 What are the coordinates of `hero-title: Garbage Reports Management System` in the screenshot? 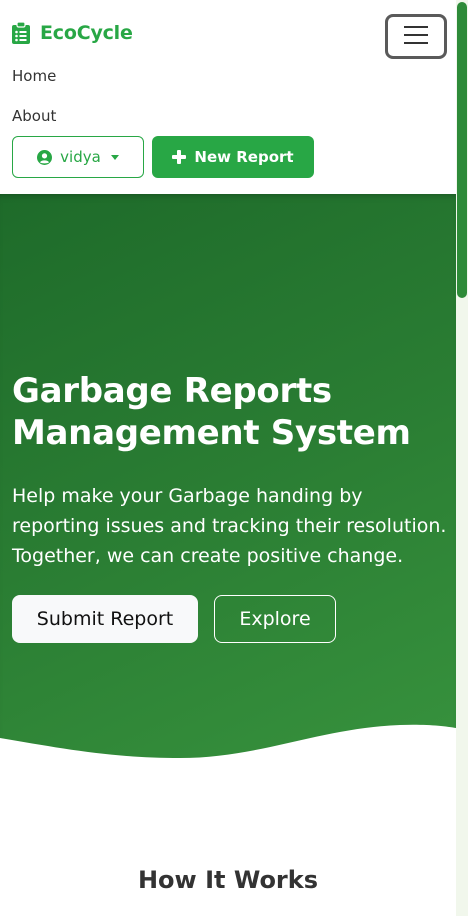 It's located at (232, 412).